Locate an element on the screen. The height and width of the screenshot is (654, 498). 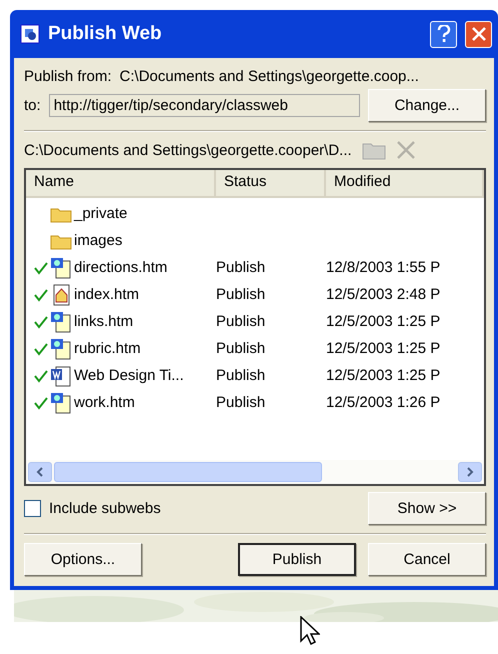
dialog-button: Publish is located at coordinates (297, 559).